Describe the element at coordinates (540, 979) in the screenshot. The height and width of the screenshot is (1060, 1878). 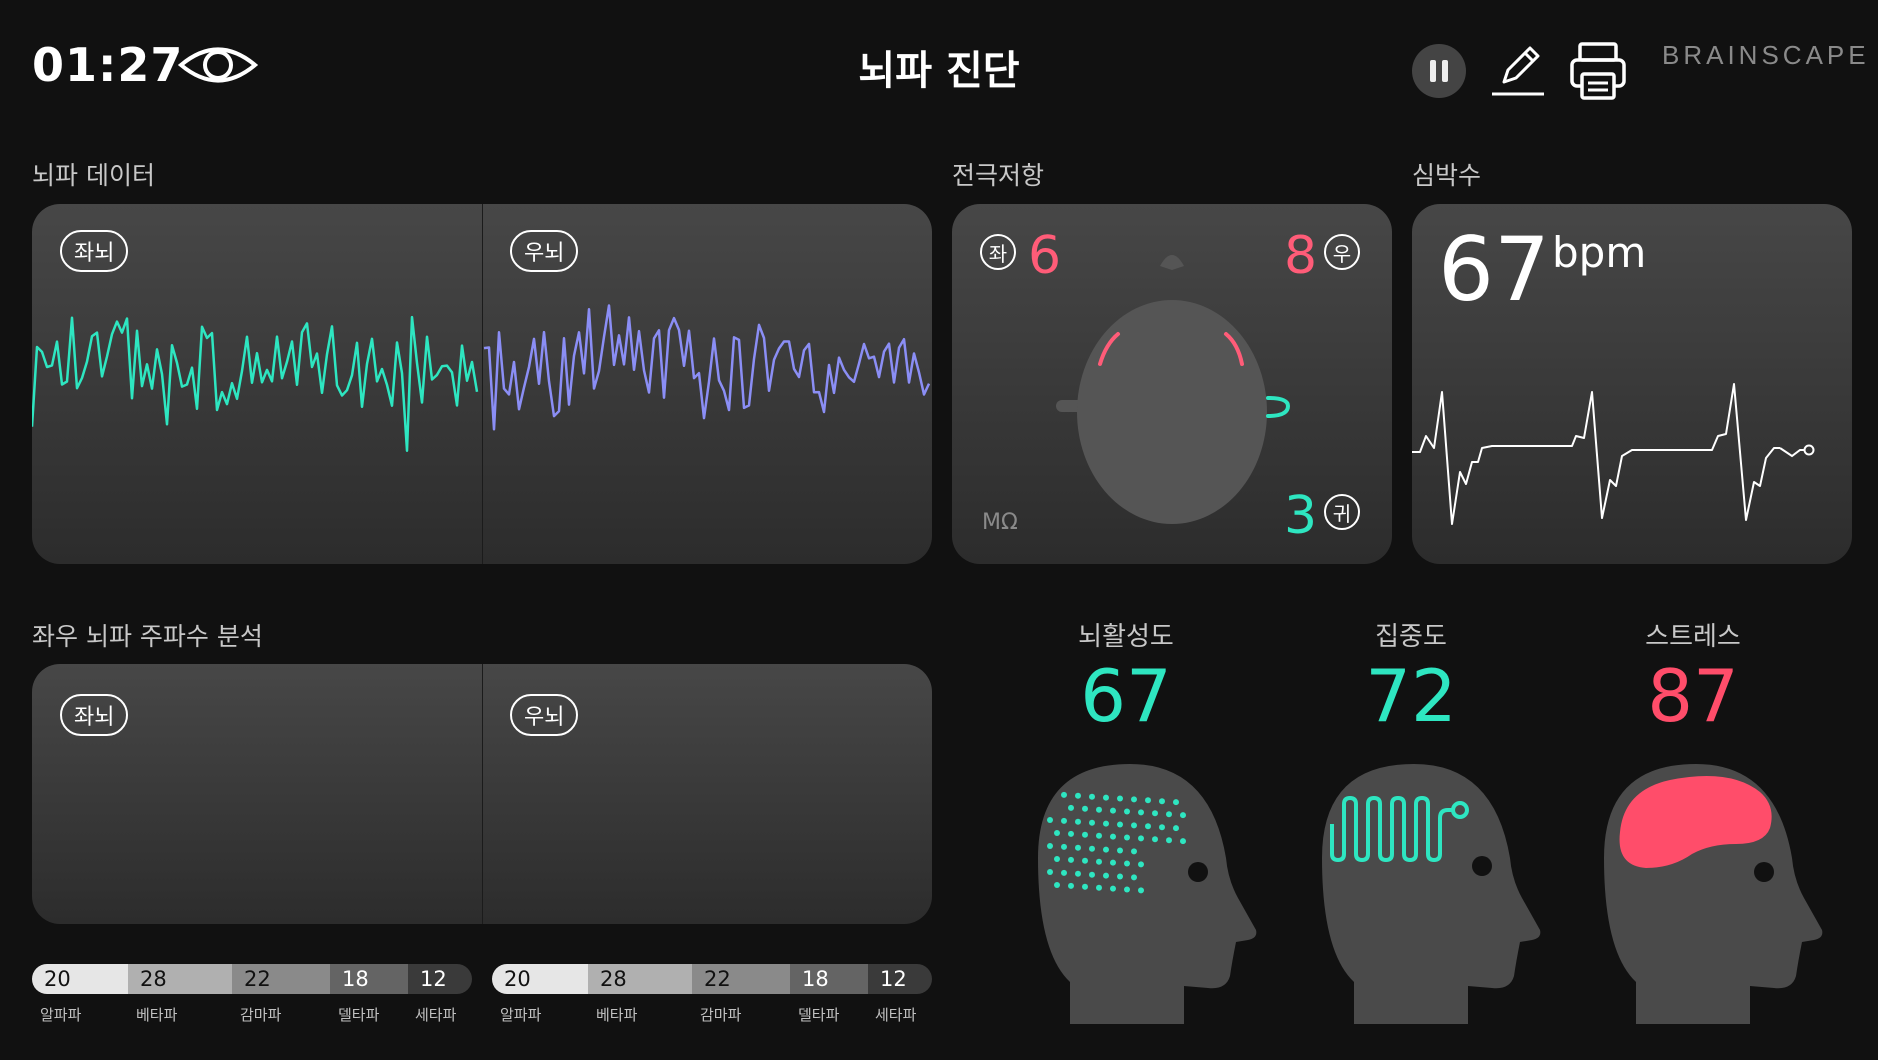
I see `alpha-band-right: 20` at that location.